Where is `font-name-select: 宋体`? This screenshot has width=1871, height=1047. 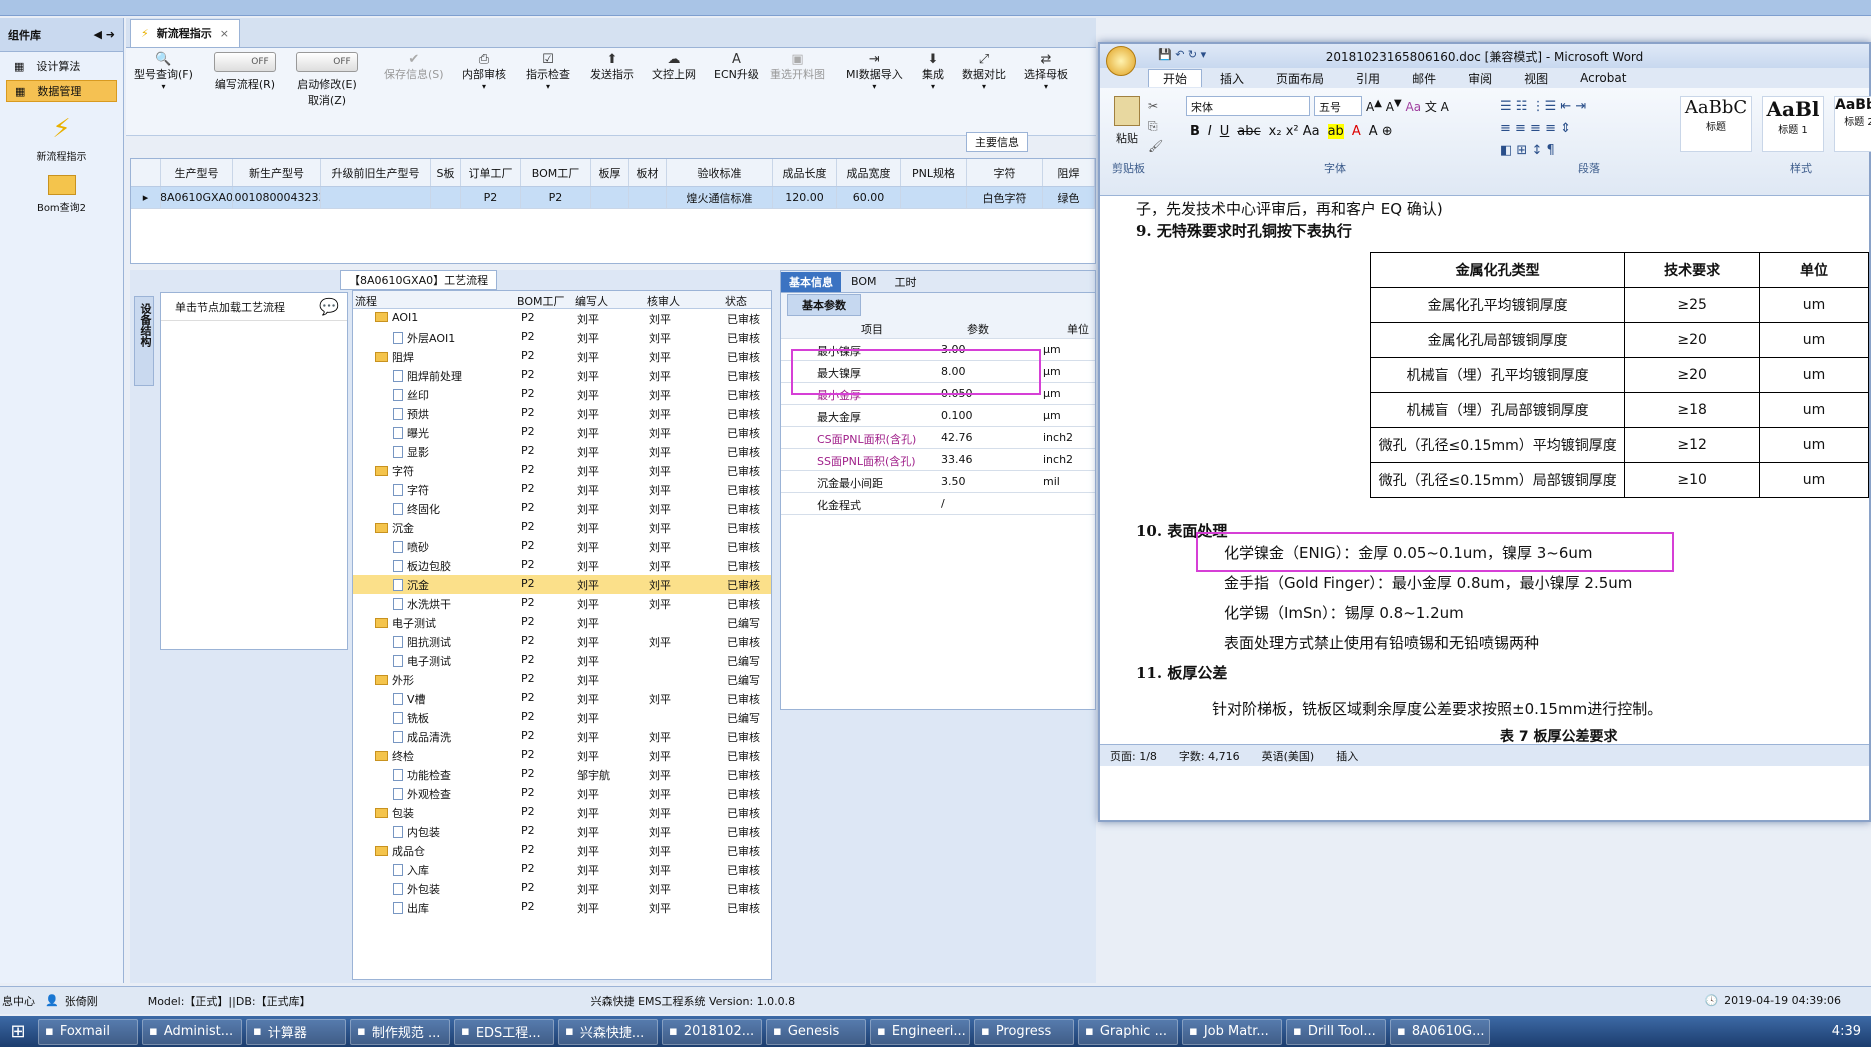
font-name-select: 宋体 is located at coordinates (1248, 106).